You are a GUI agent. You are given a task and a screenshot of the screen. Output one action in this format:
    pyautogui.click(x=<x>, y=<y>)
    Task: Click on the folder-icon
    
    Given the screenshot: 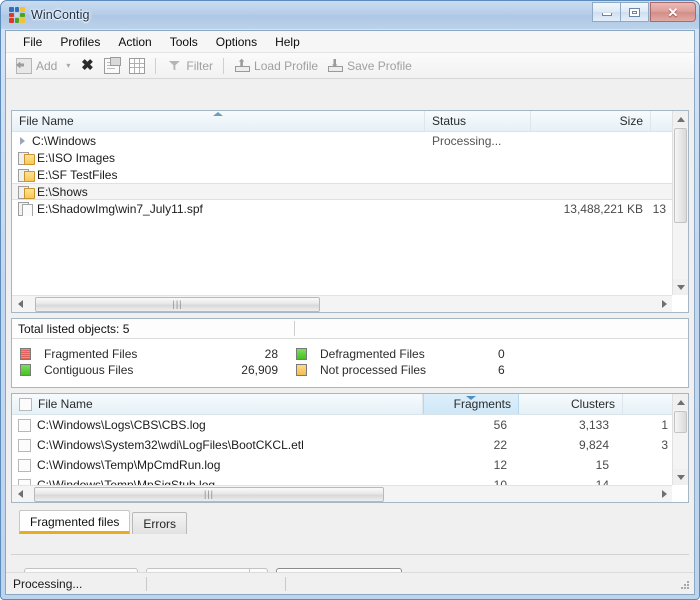 What is the action you would take?
    pyautogui.click(x=26, y=158)
    